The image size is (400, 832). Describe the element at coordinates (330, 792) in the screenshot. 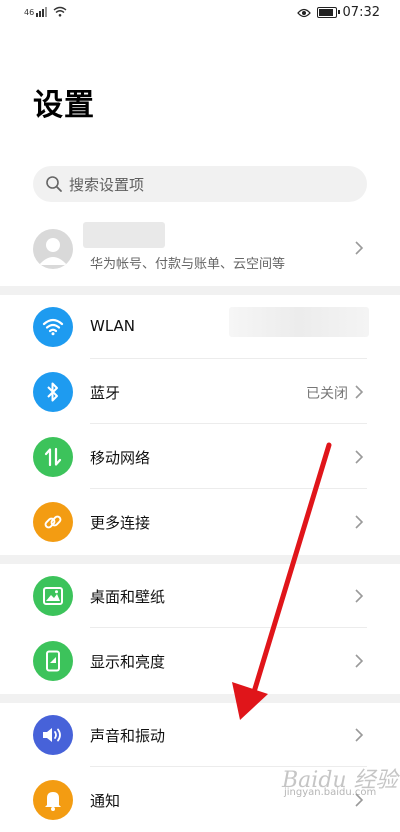

I see `watermark-url: jingyan.baidu.com` at that location.